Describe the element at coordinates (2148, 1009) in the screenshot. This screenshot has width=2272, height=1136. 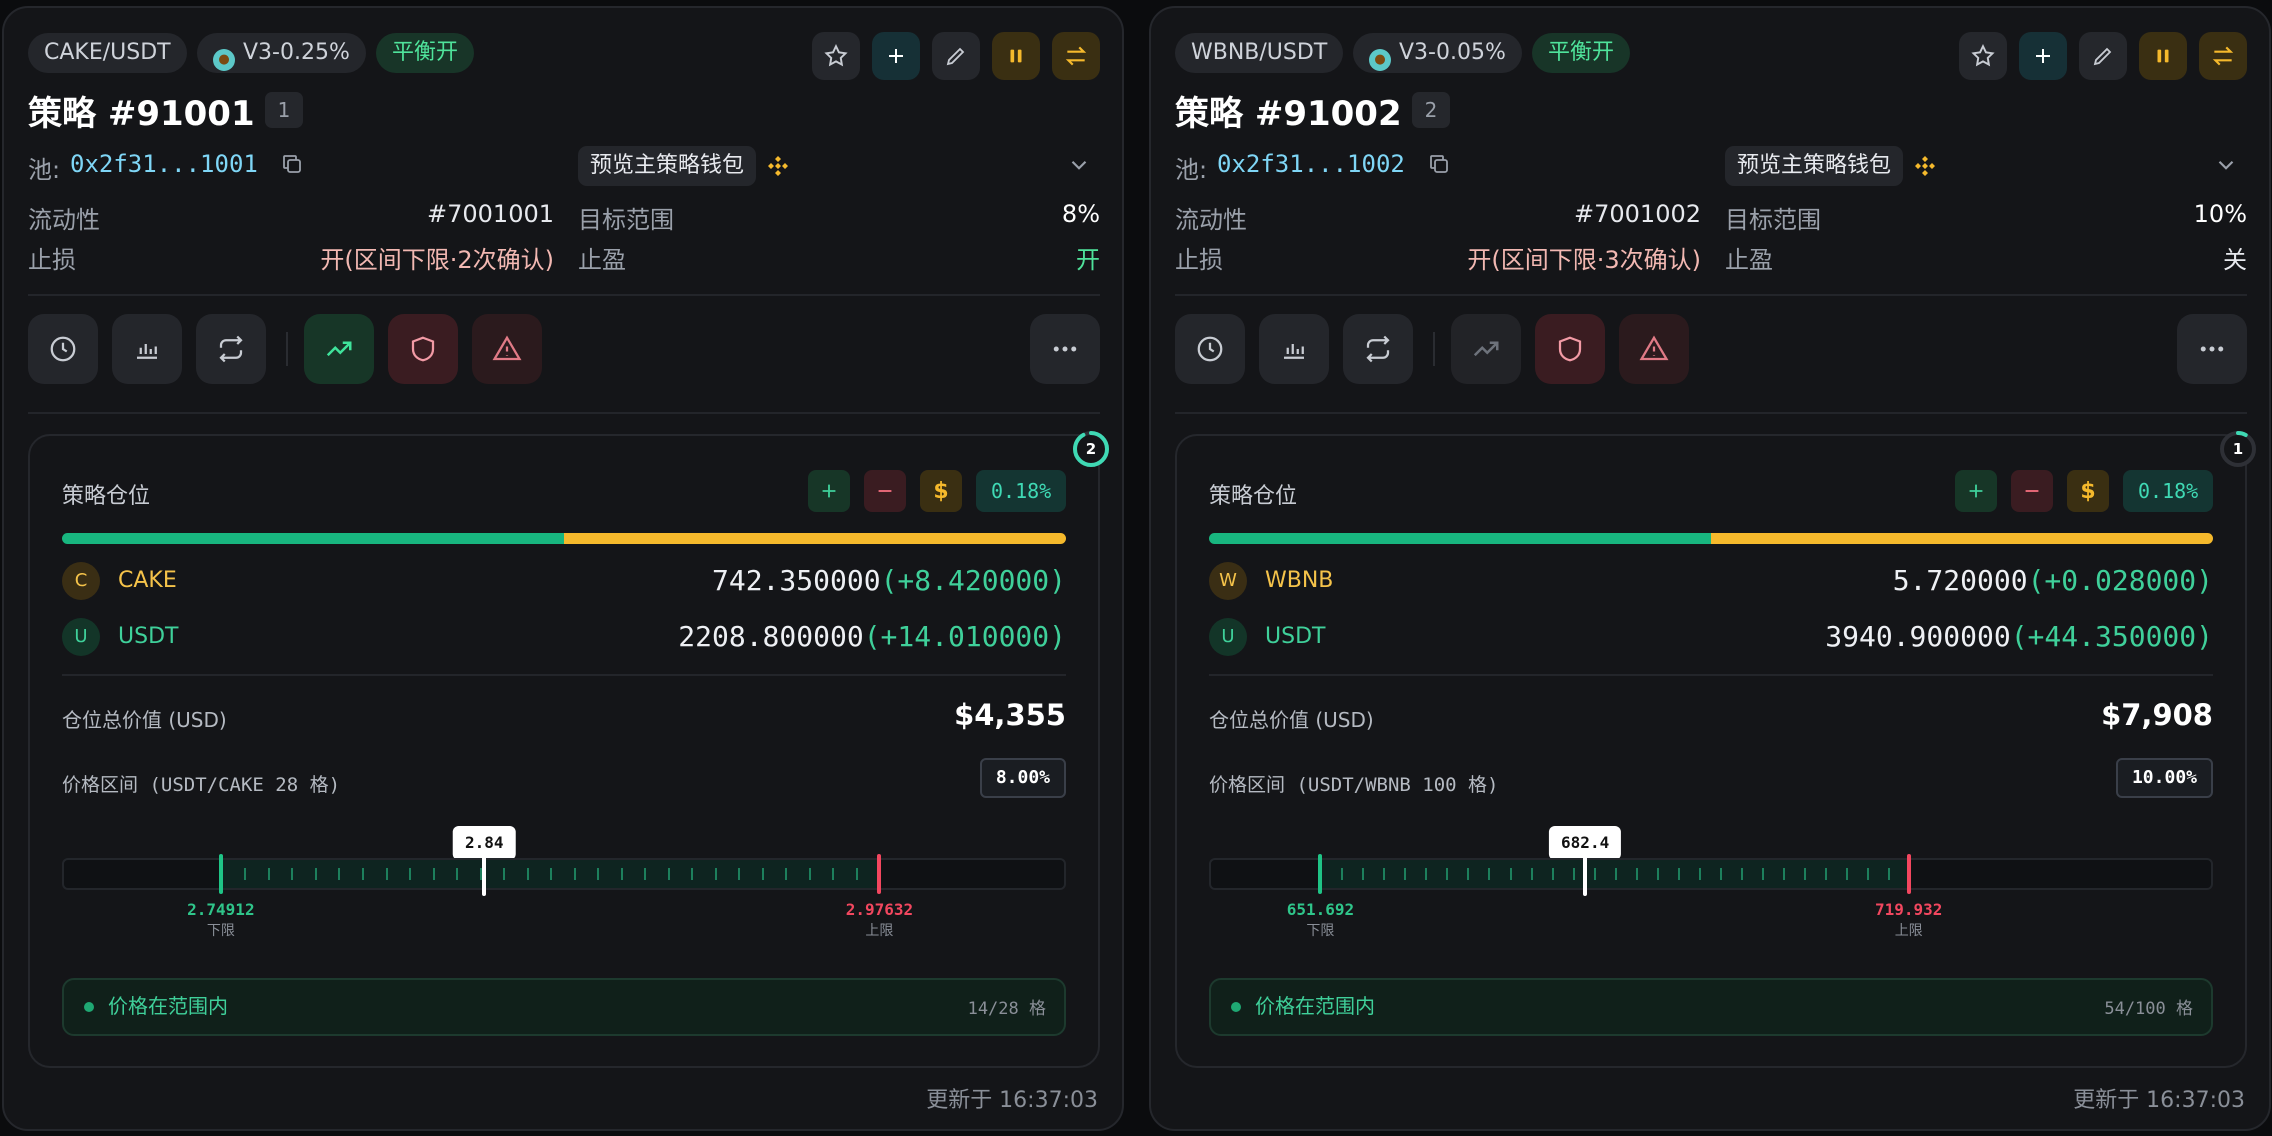
I see `grid-status: 54/100 格` at that location.